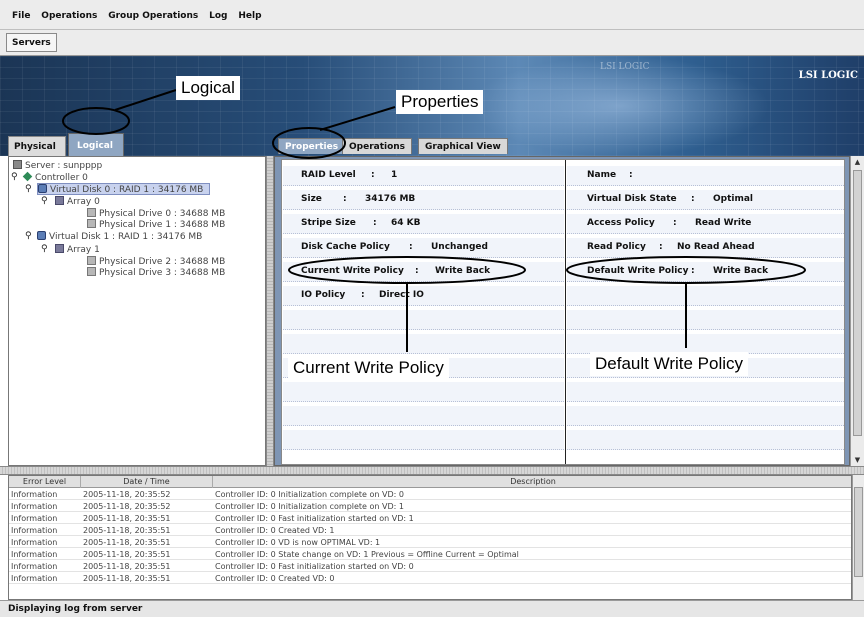 The image size is (864, 617). What do you see at coordinates (368, 368) in the screenshot?
I see `callout-current-write-policy: Current Write Policy` at bounding box center [368, 368].